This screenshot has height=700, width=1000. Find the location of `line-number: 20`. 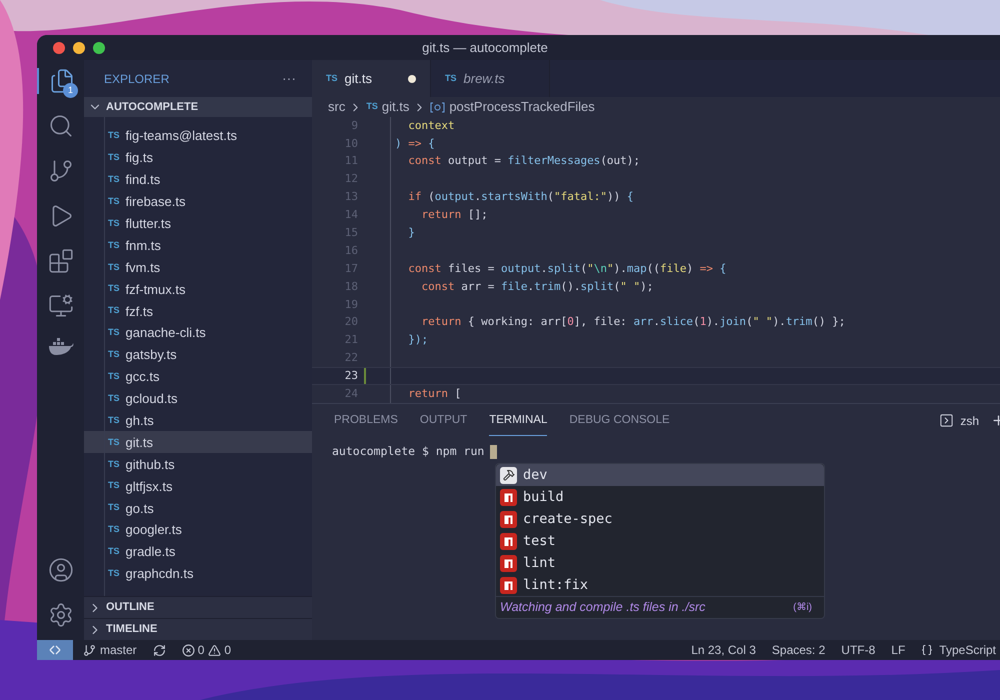

line-number: 20 is located at coordinates (351, 322).